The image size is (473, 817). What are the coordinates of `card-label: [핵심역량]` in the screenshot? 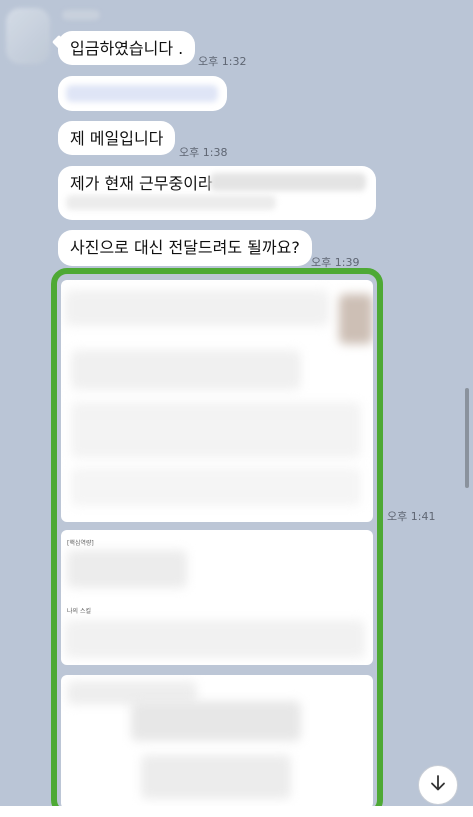 It's located at (80, 543).